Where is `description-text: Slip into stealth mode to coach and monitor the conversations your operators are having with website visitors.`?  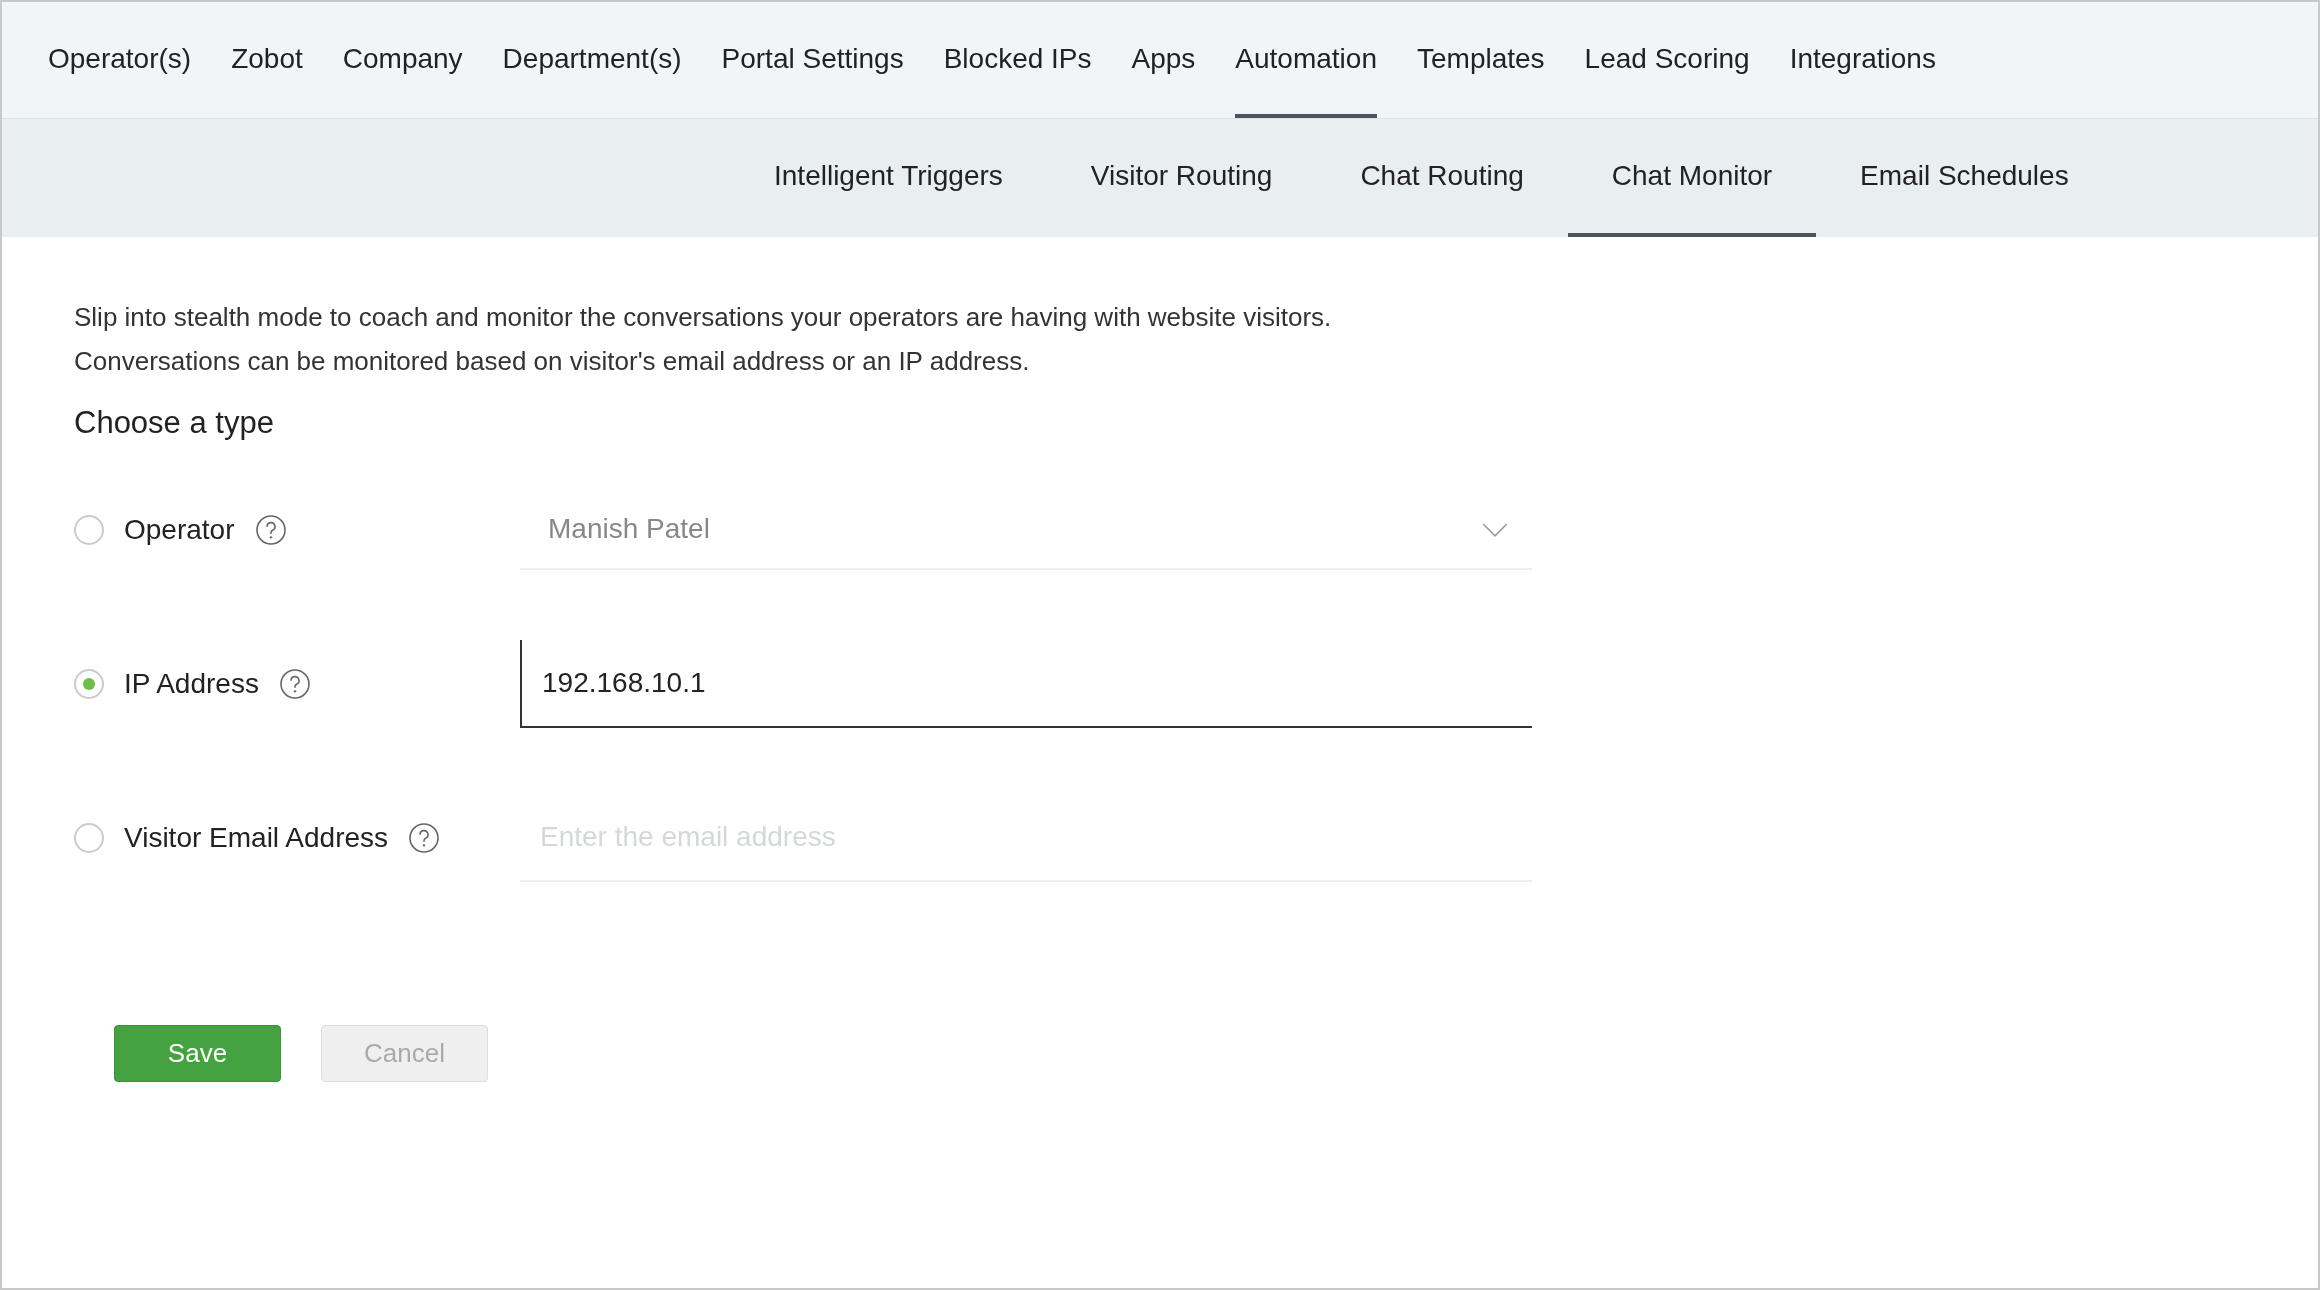 description-text: Slip into stealth mode to coach and monitor the conversations your operators are having with website visitors. is located at coordinates (703, 317).